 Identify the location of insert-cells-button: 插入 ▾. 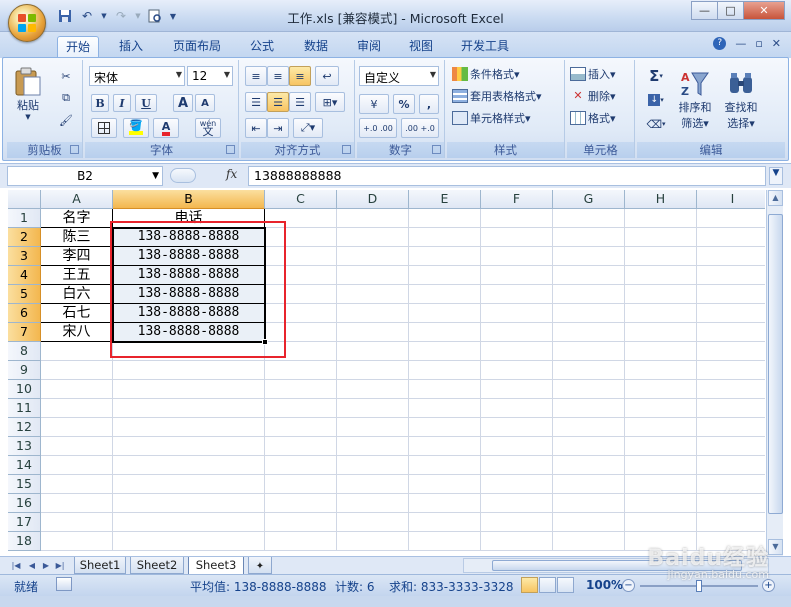
(601, 74).